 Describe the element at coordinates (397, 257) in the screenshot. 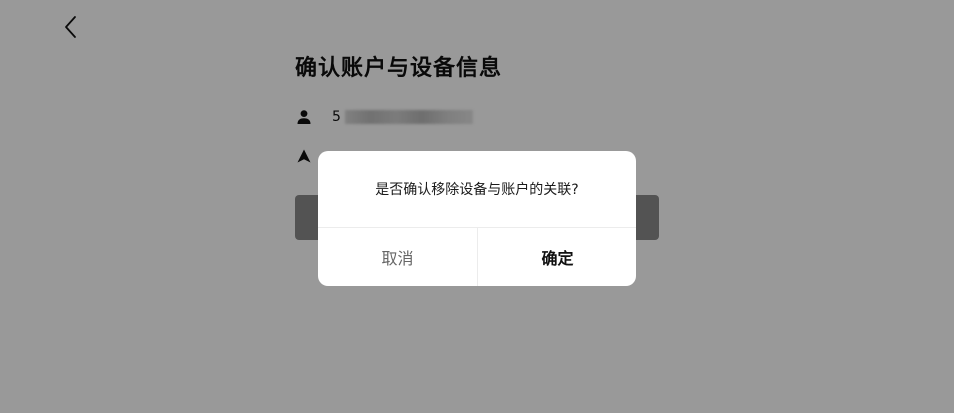

I see `cancel-button: 取消` at that location.